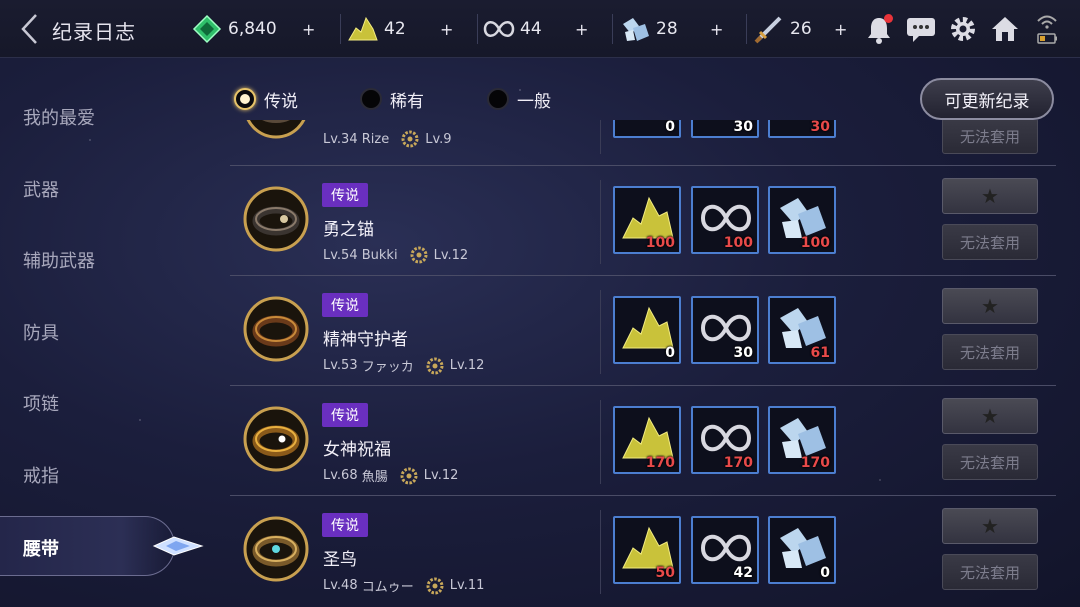 This screenshot has height=607, width=1080. I want to click on sidebar-item-necklace: 项链, so click(100, 402).